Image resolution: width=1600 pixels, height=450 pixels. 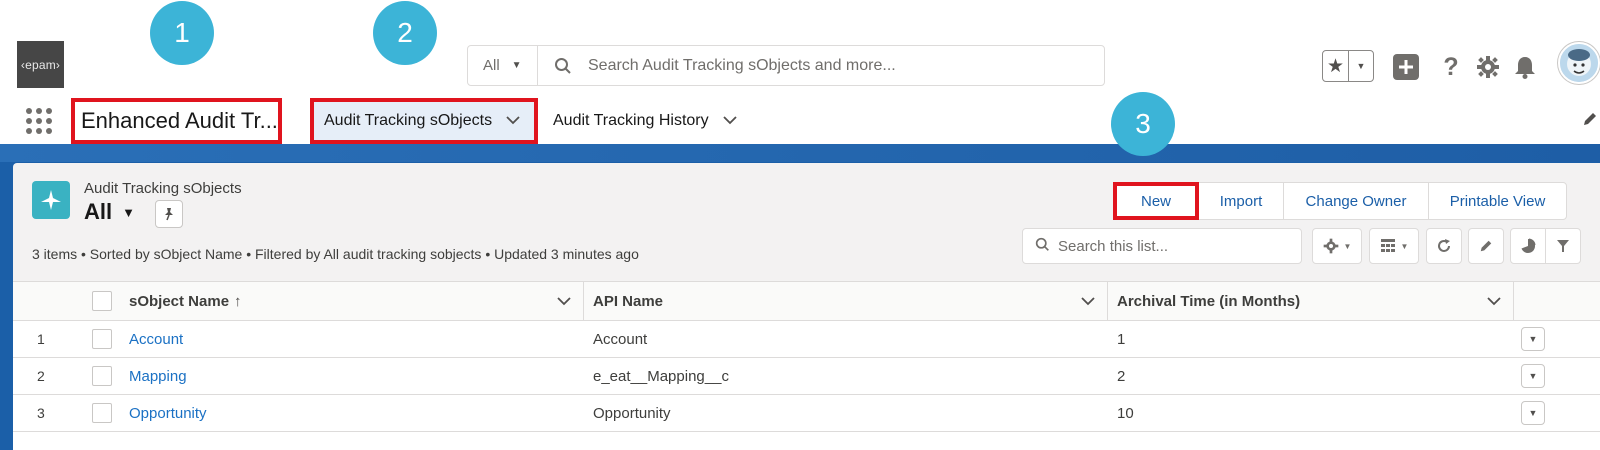 What do you see at coordinates (1121, 339) in the screenshot?
I see `archival-time-cell: 1` at bounding box center [1121, 339].